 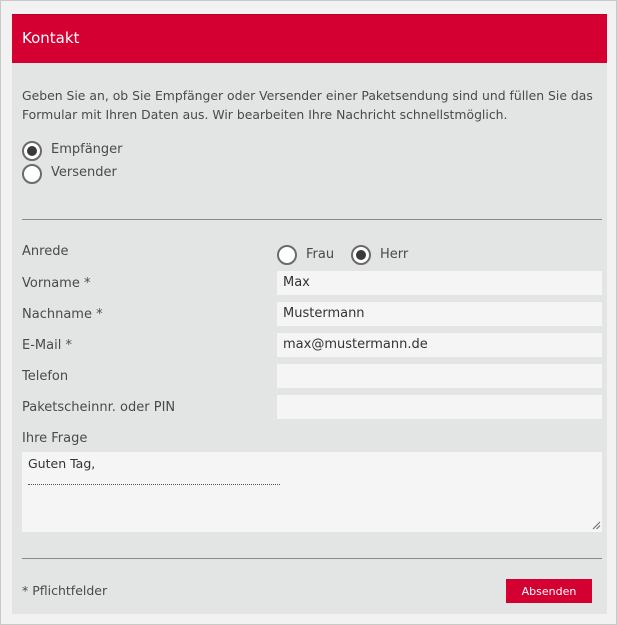 What do you see at coordinates (45, 251) in the screenshot?
I see `label-anrede: Anrede` at bounding box center [45, 251].